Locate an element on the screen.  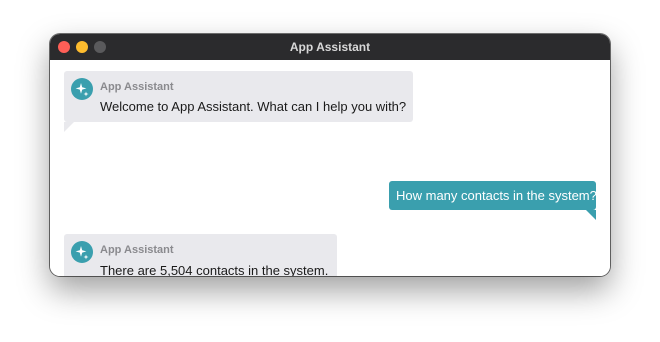
message-text: How many contacts in the system? is located at coordinates (496, 195).